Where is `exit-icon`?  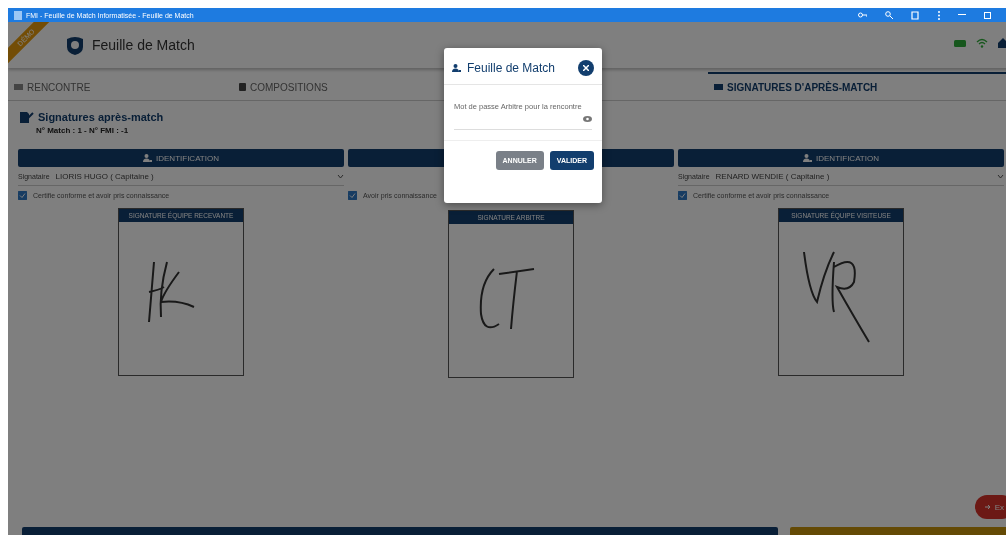 exit-icon is located at coordinates (988, 507).